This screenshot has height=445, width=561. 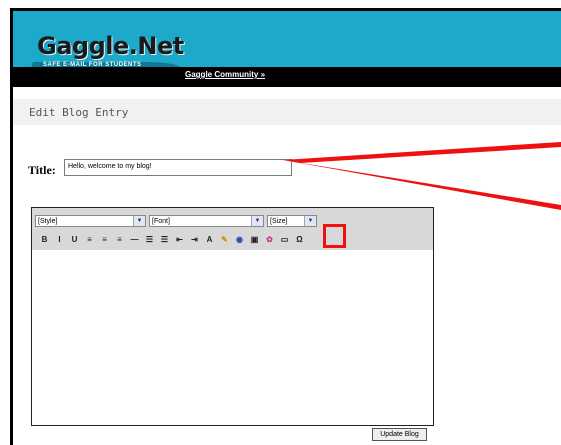 I want to click on callout-arrow-lower, so click(x=422, y=185).